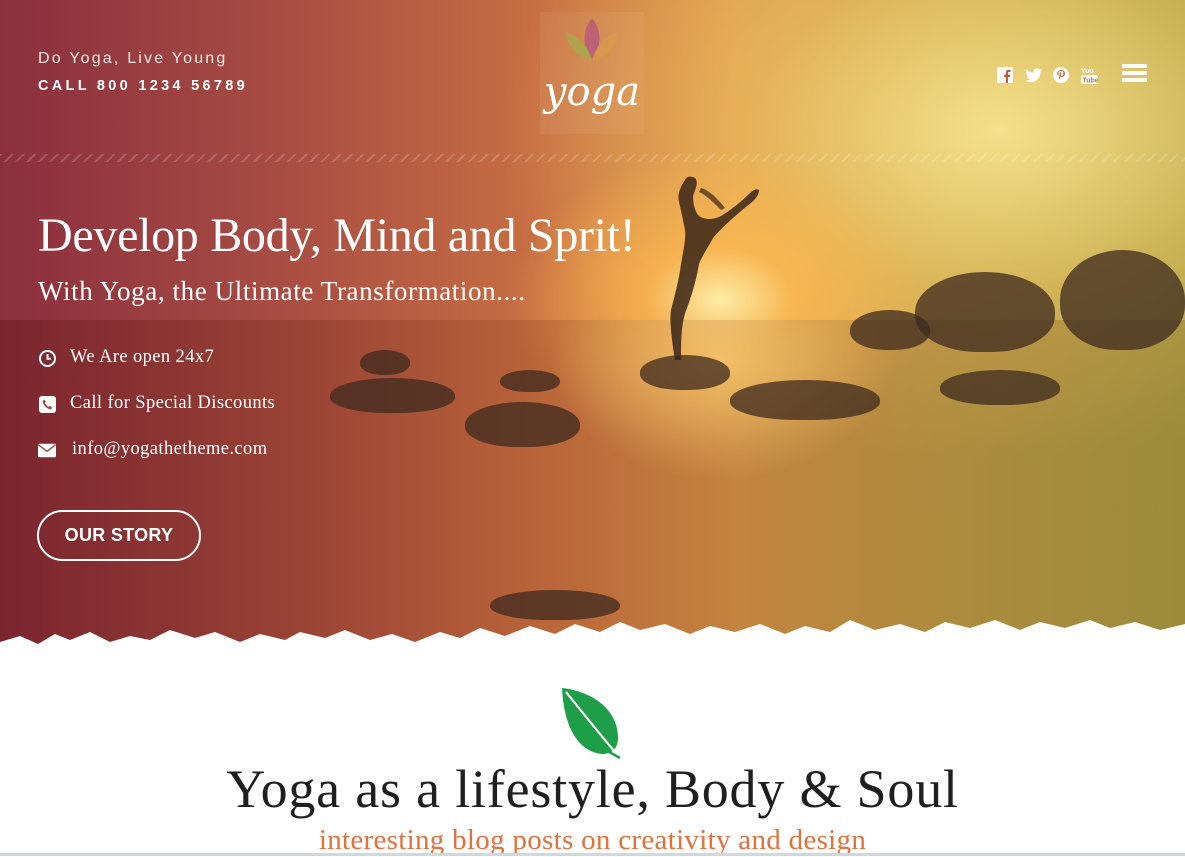  I want to click on svg-text: Tube, so click(1090, 81).